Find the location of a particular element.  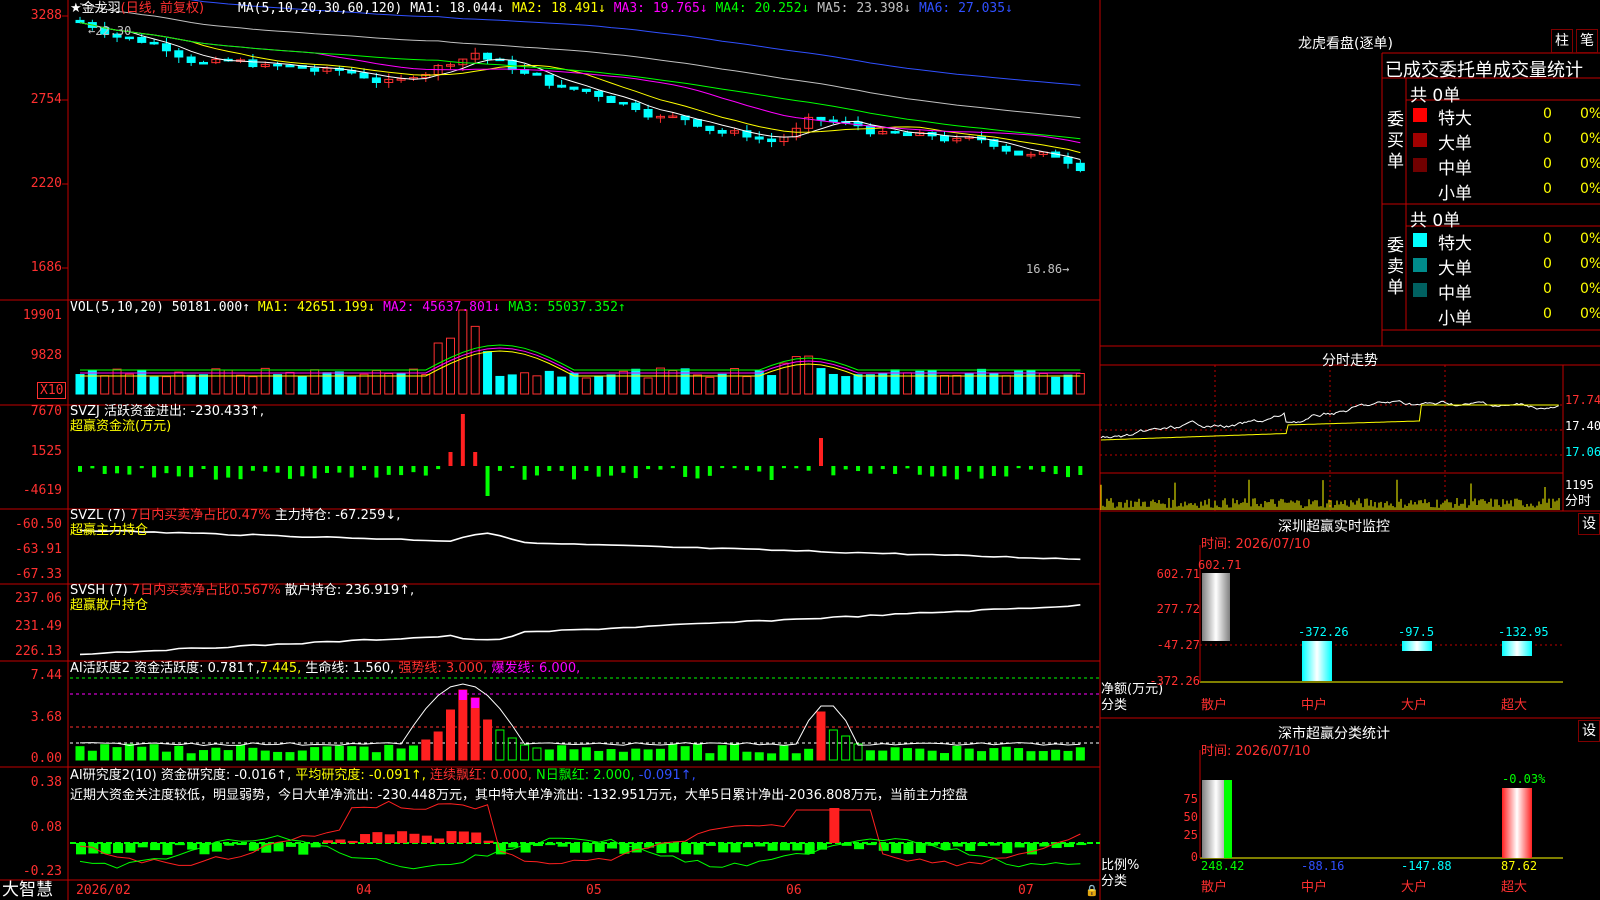

sz-class-settings-button: 设 is located at coordinates (1589, 731).